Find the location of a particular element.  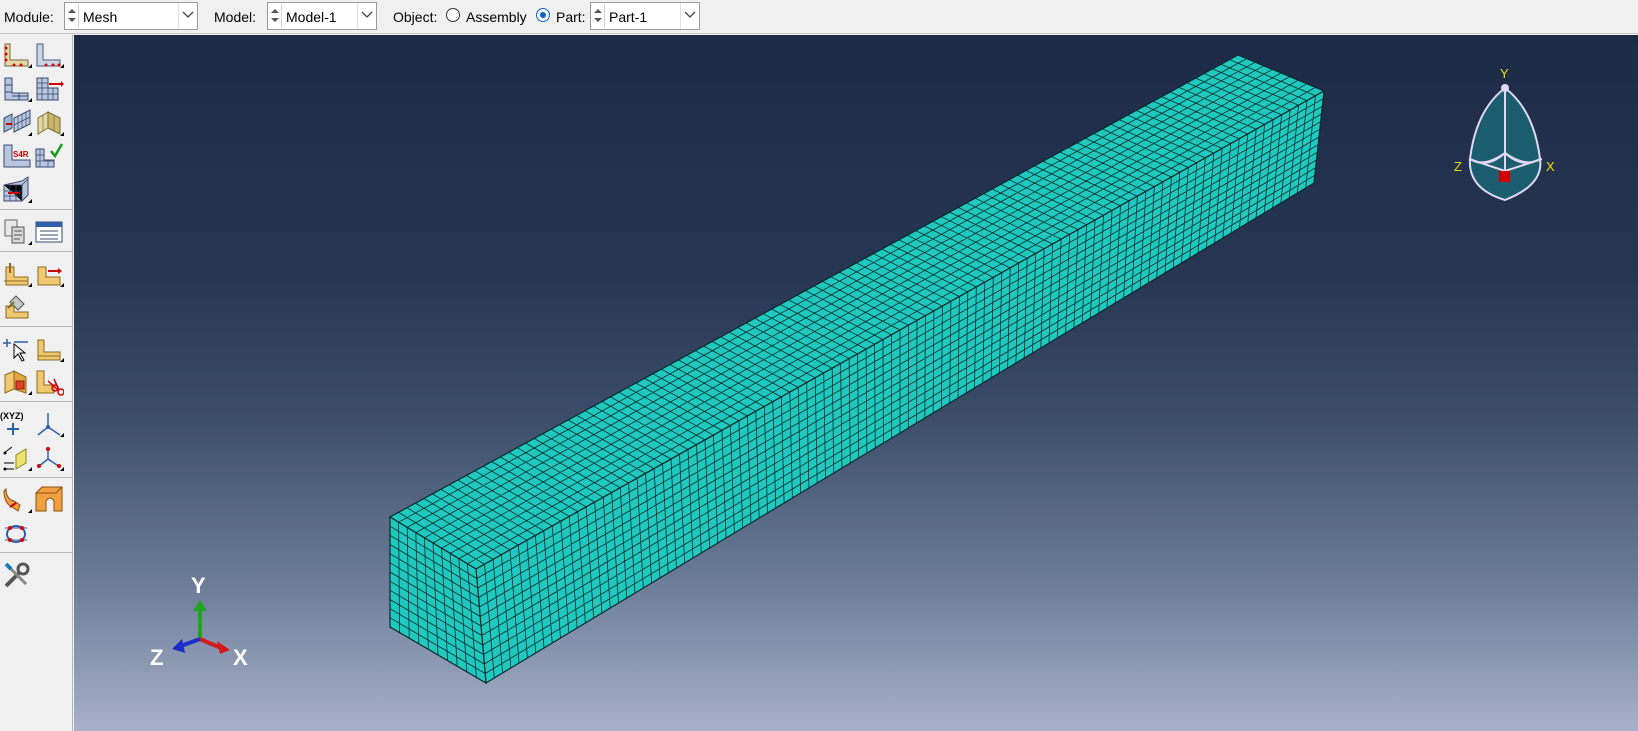

assign-element-type-icon: S4R is located at coordinates (17, 156).